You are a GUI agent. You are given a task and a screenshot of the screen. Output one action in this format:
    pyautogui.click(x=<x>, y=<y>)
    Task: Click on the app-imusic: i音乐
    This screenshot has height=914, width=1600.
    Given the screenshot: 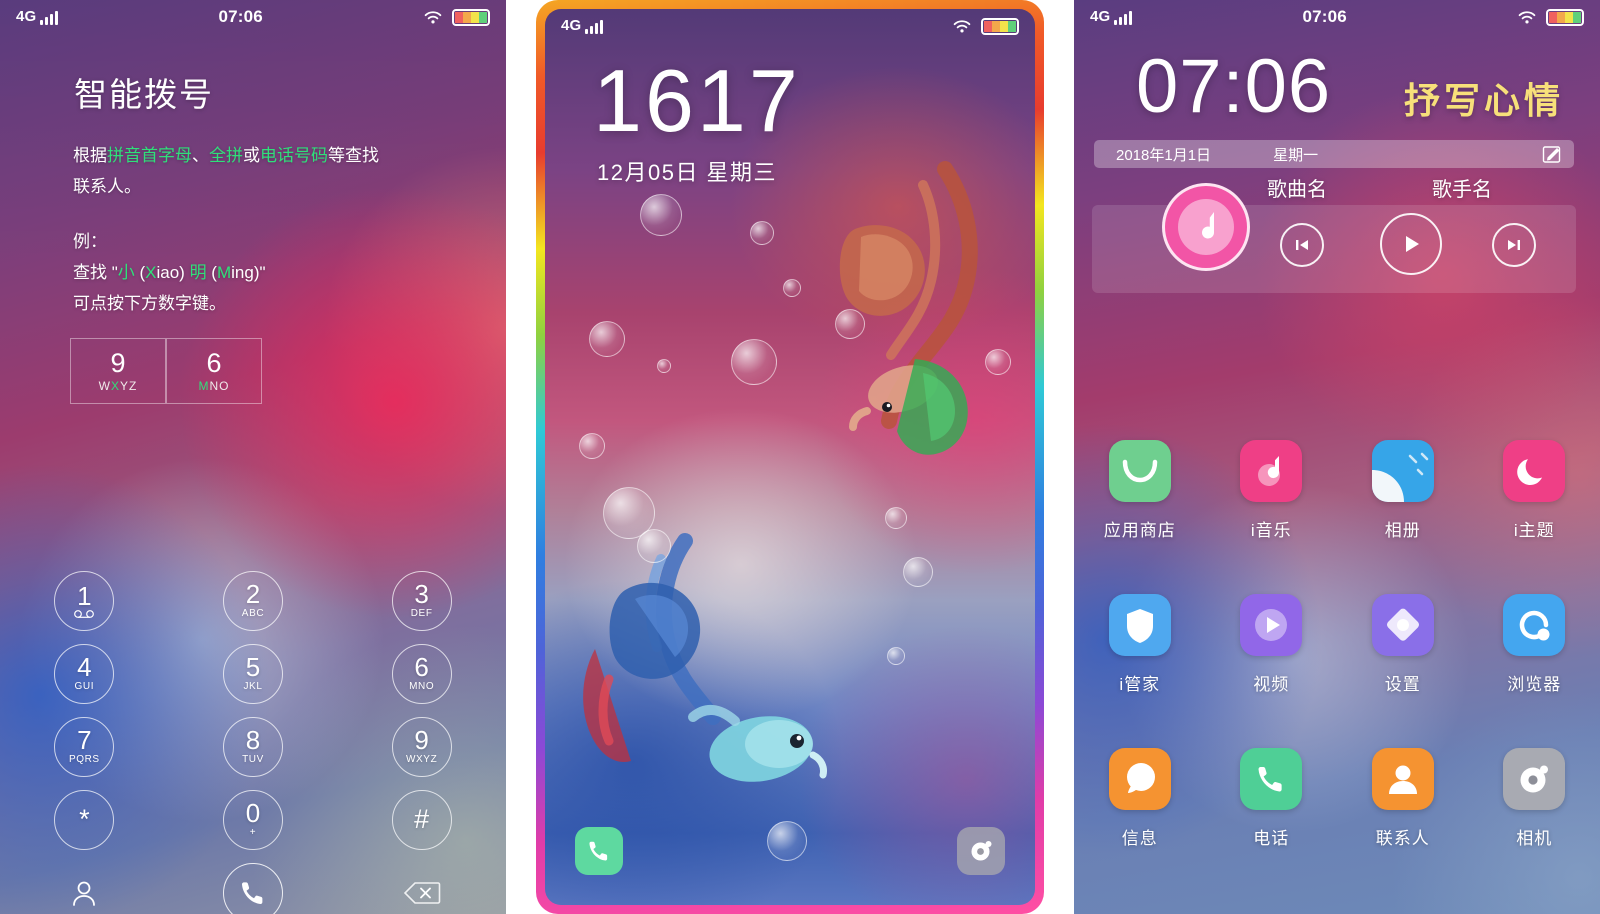 What is the action you would take?
    pyautogui.click(x=1271, y=490)
    